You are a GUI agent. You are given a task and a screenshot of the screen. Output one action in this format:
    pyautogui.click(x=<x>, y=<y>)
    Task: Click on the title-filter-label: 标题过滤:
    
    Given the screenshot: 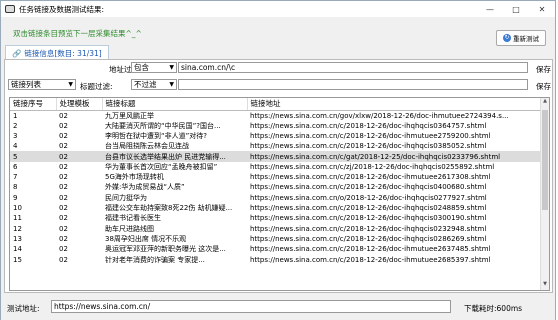 What is the action you would take?
    pyautogui.click(x=96, y=86)
    